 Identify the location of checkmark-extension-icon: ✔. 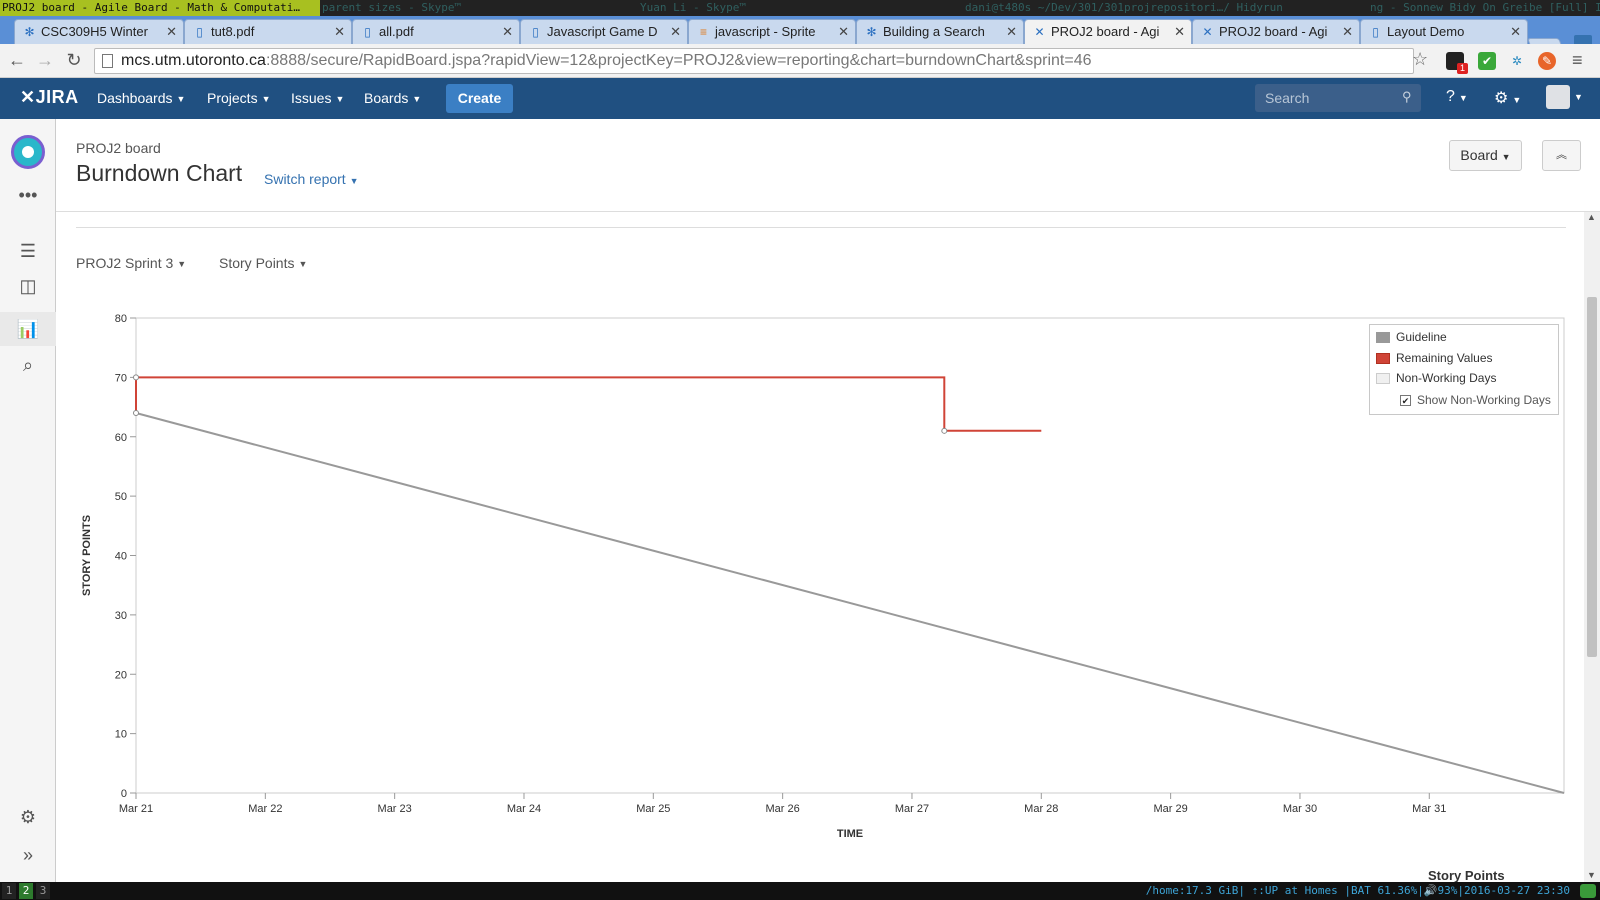
(1487, 61).